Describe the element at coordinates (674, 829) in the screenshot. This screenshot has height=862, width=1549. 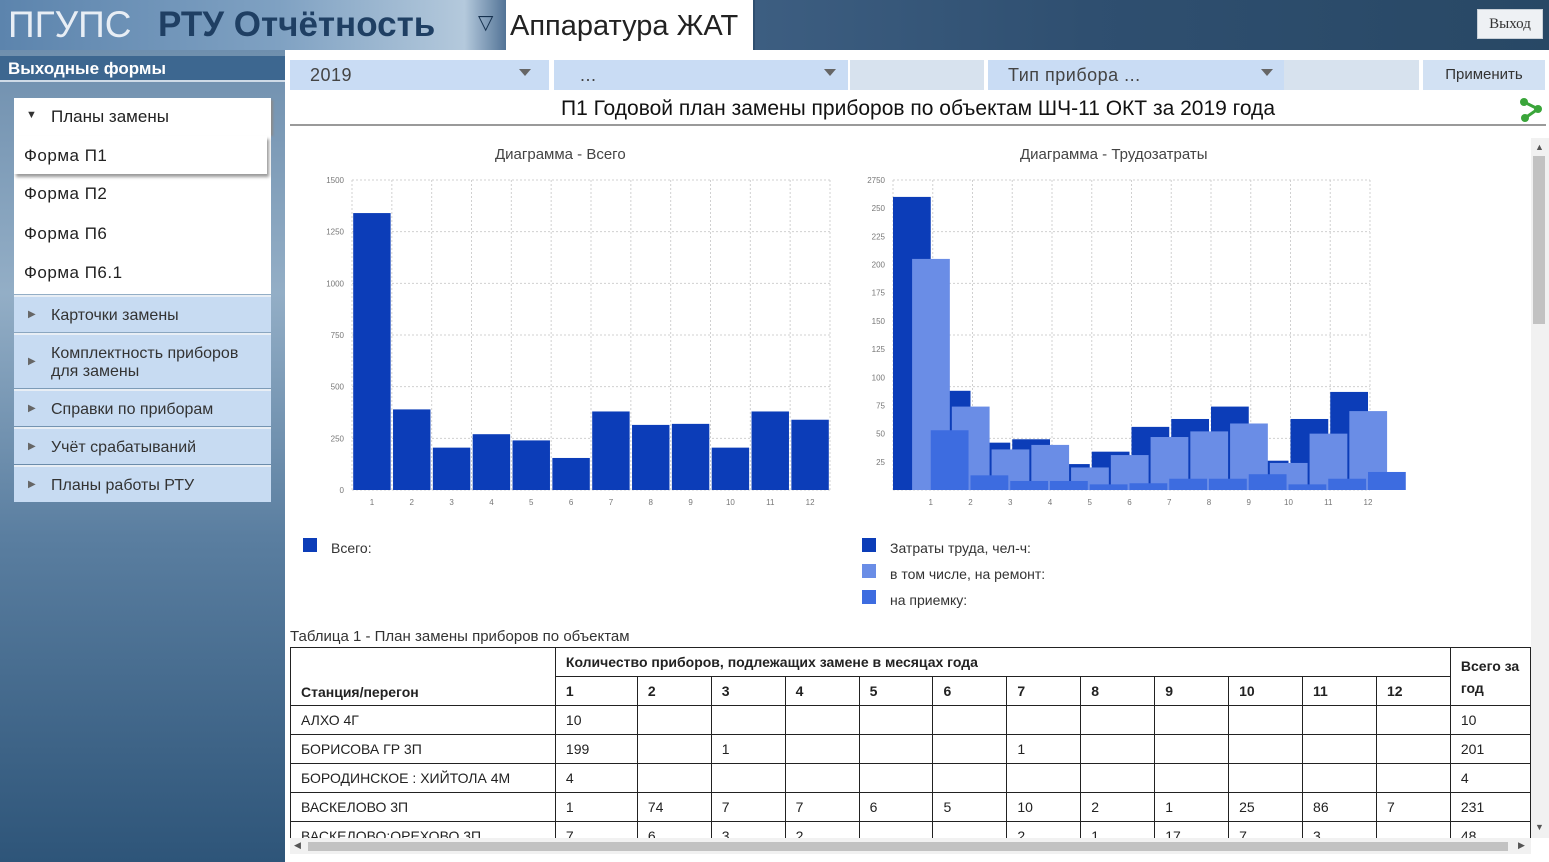
I see `cell-value: 6` at that location.